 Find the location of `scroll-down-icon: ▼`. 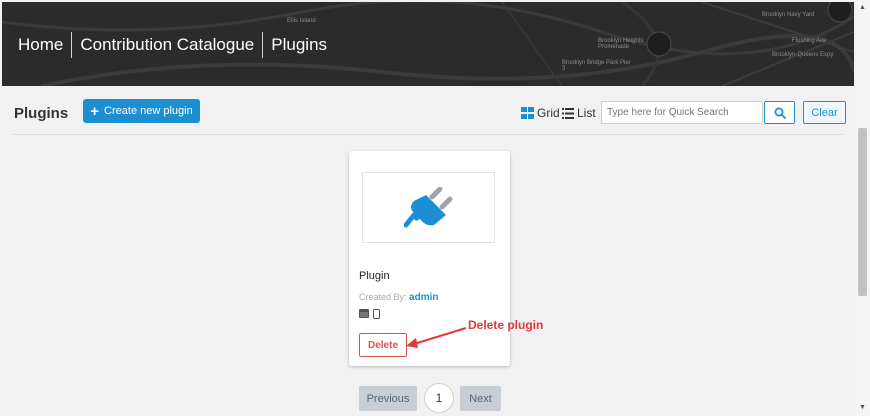

scroll-down-icon: ▼ is located at coordinates (862, 407).